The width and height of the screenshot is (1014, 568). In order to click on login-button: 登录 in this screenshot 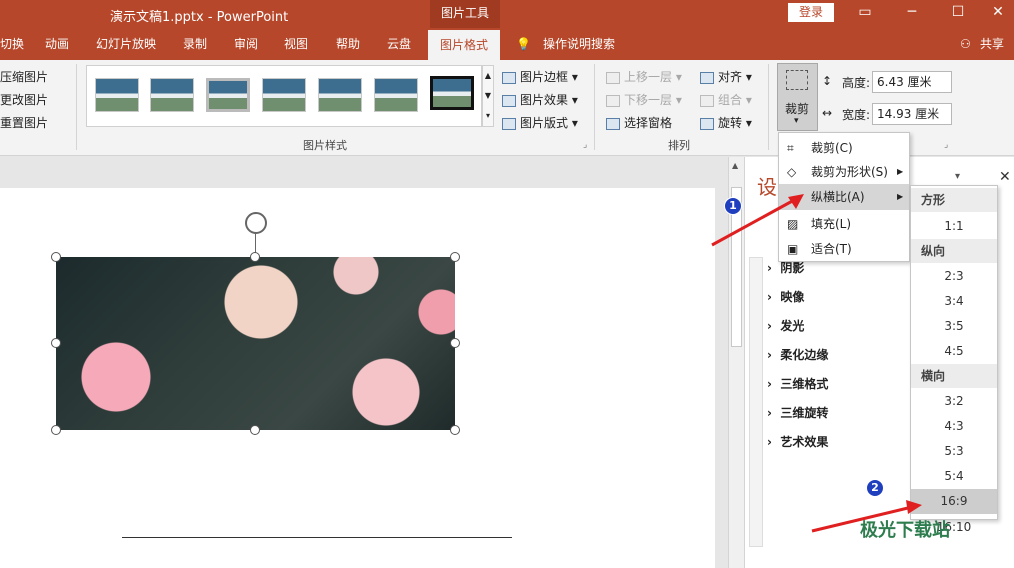, I will do `click(811, 12)`.